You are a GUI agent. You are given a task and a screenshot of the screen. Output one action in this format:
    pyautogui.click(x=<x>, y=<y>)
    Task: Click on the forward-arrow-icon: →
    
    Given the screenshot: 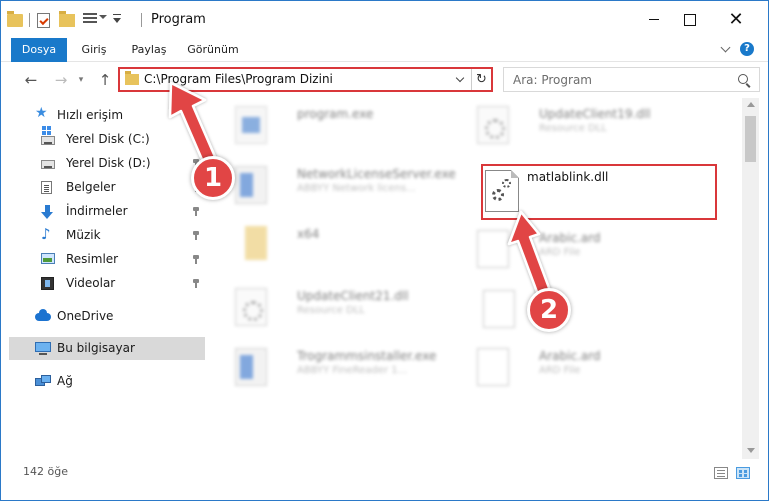 What is the action you would take?
    pyautogui.click(x=61, y=80)
    